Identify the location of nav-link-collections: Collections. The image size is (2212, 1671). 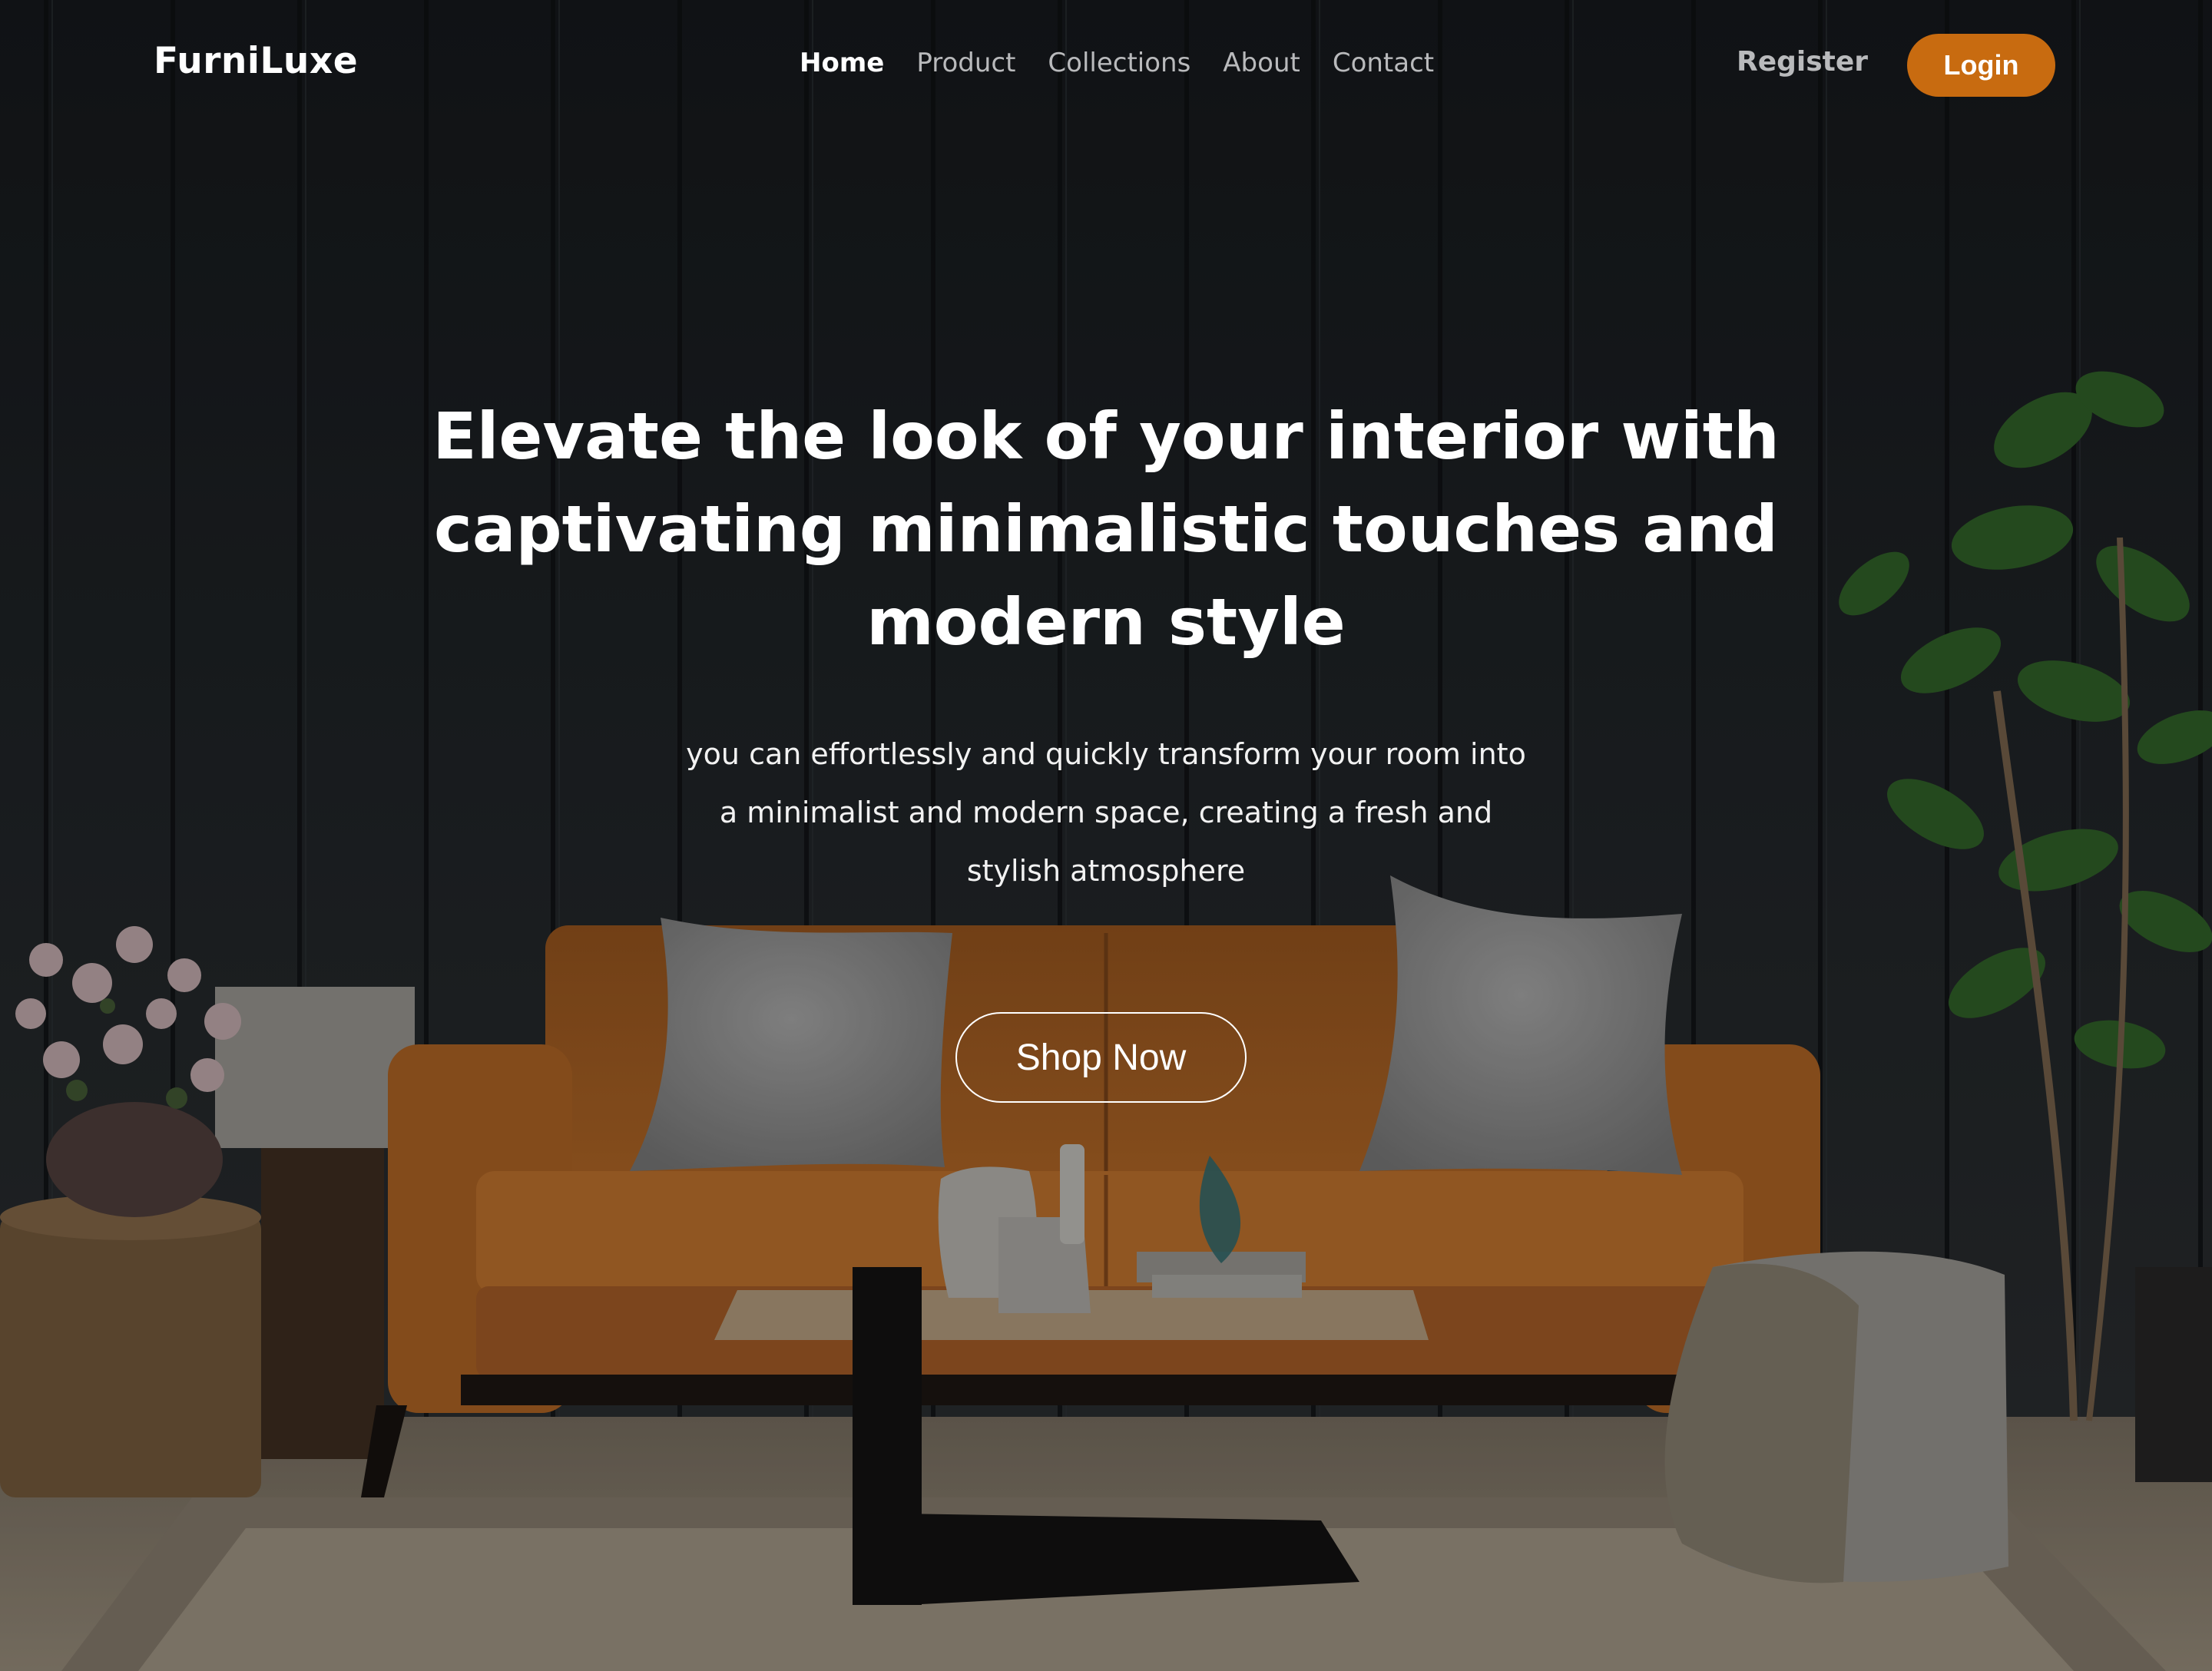
(1119, 63).